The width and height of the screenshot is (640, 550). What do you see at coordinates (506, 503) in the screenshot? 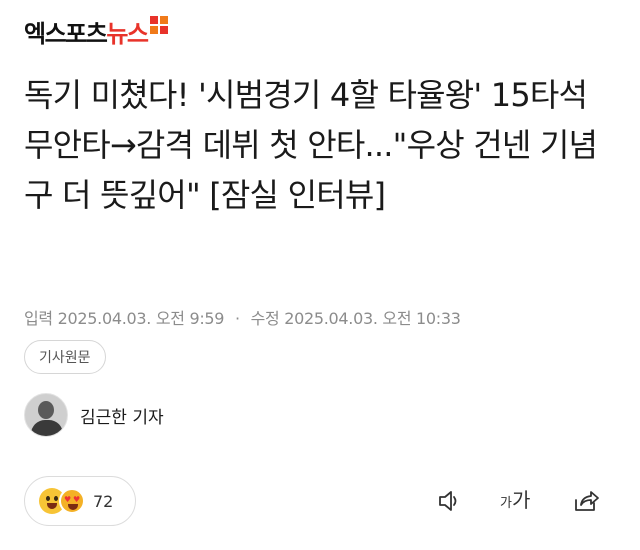
I see `font-size-small-glyph: 가` at bounding box center [506, 503].